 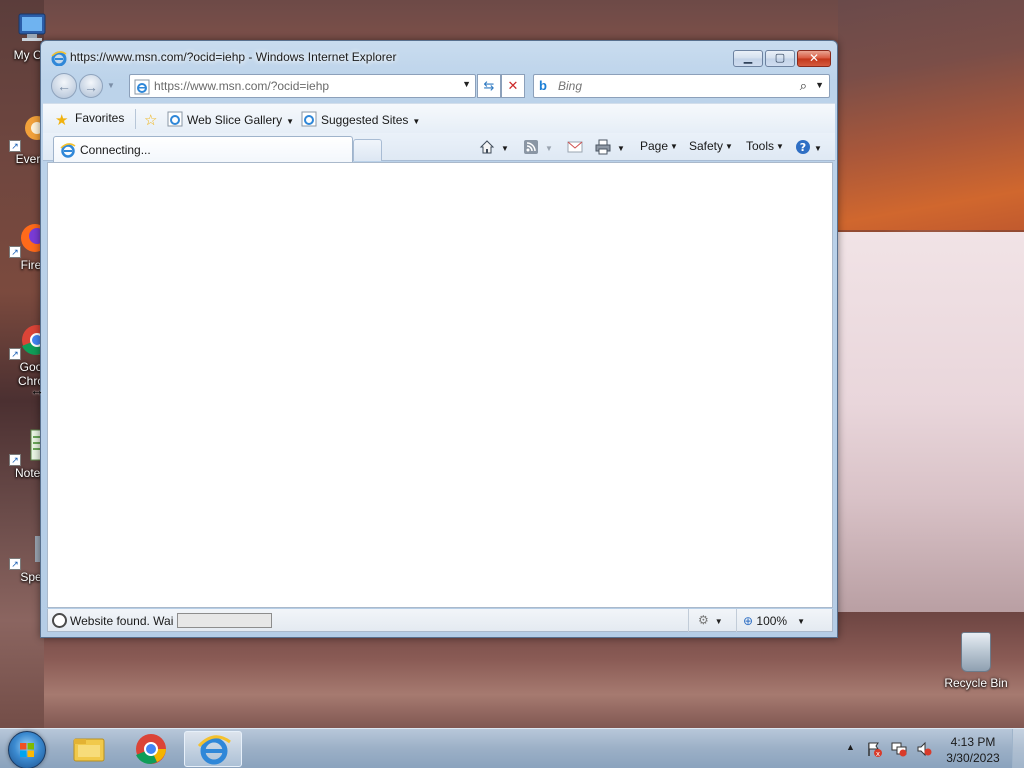 I want to click on security-zone-icon: ⚙, so click(x=703, y=620).